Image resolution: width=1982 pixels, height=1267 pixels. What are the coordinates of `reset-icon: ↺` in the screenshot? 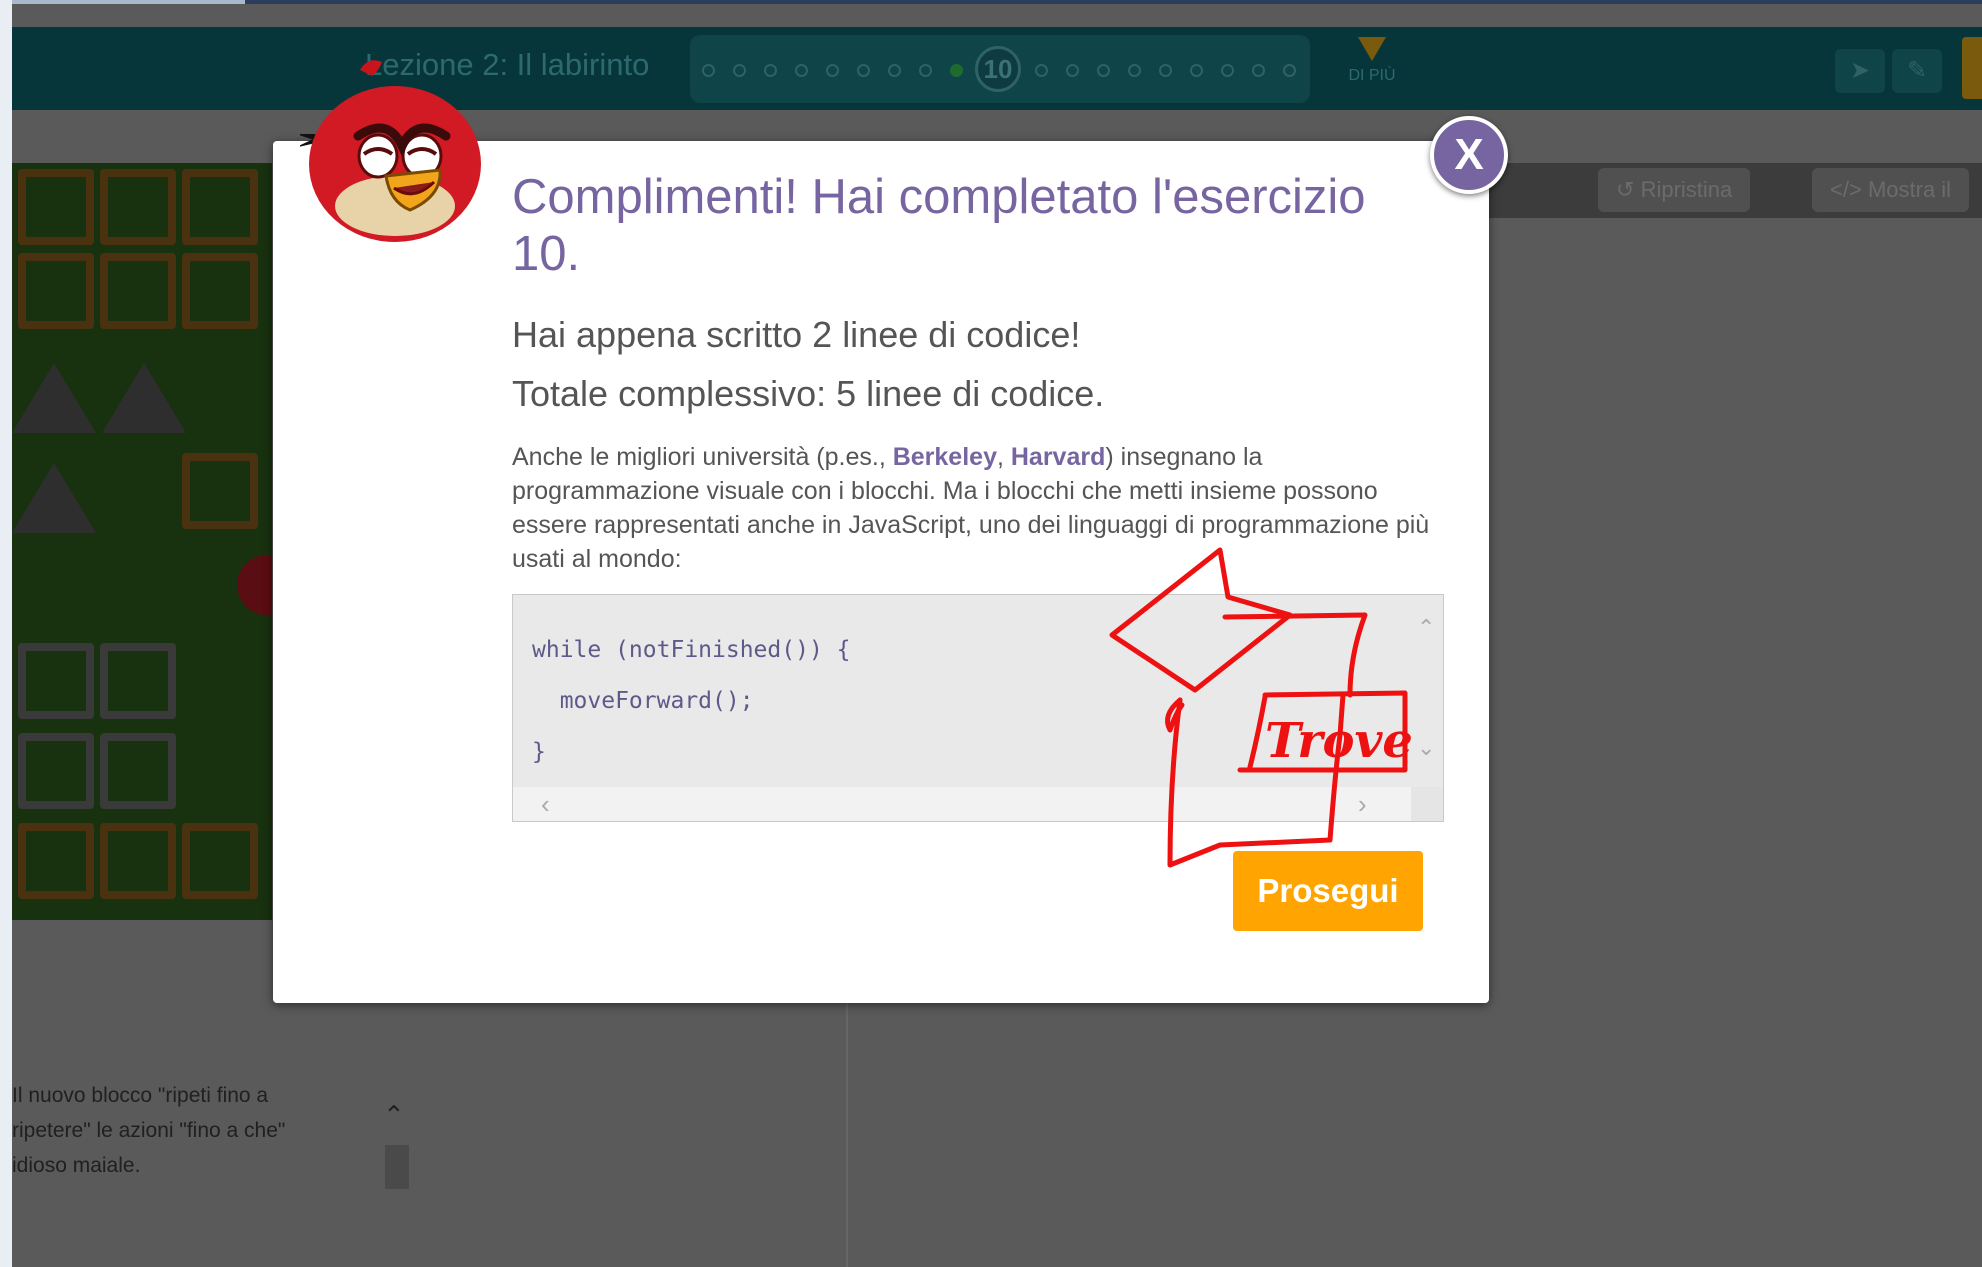 It's located at (1625, 189).